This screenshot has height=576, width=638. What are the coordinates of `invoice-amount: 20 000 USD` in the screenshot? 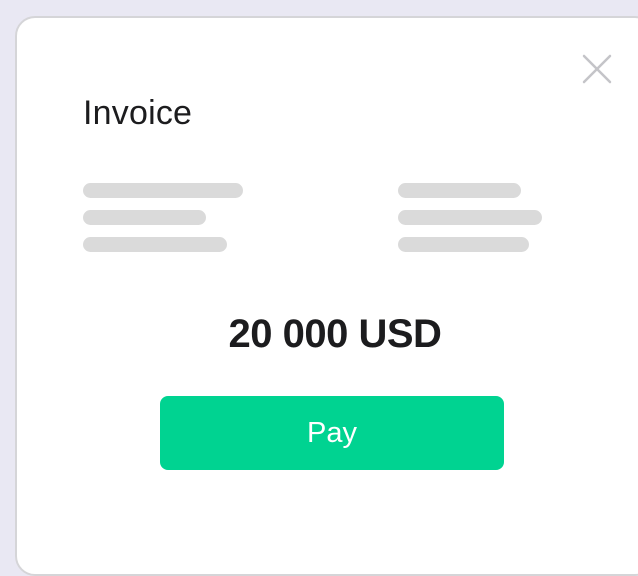 It's located at (335, 334).